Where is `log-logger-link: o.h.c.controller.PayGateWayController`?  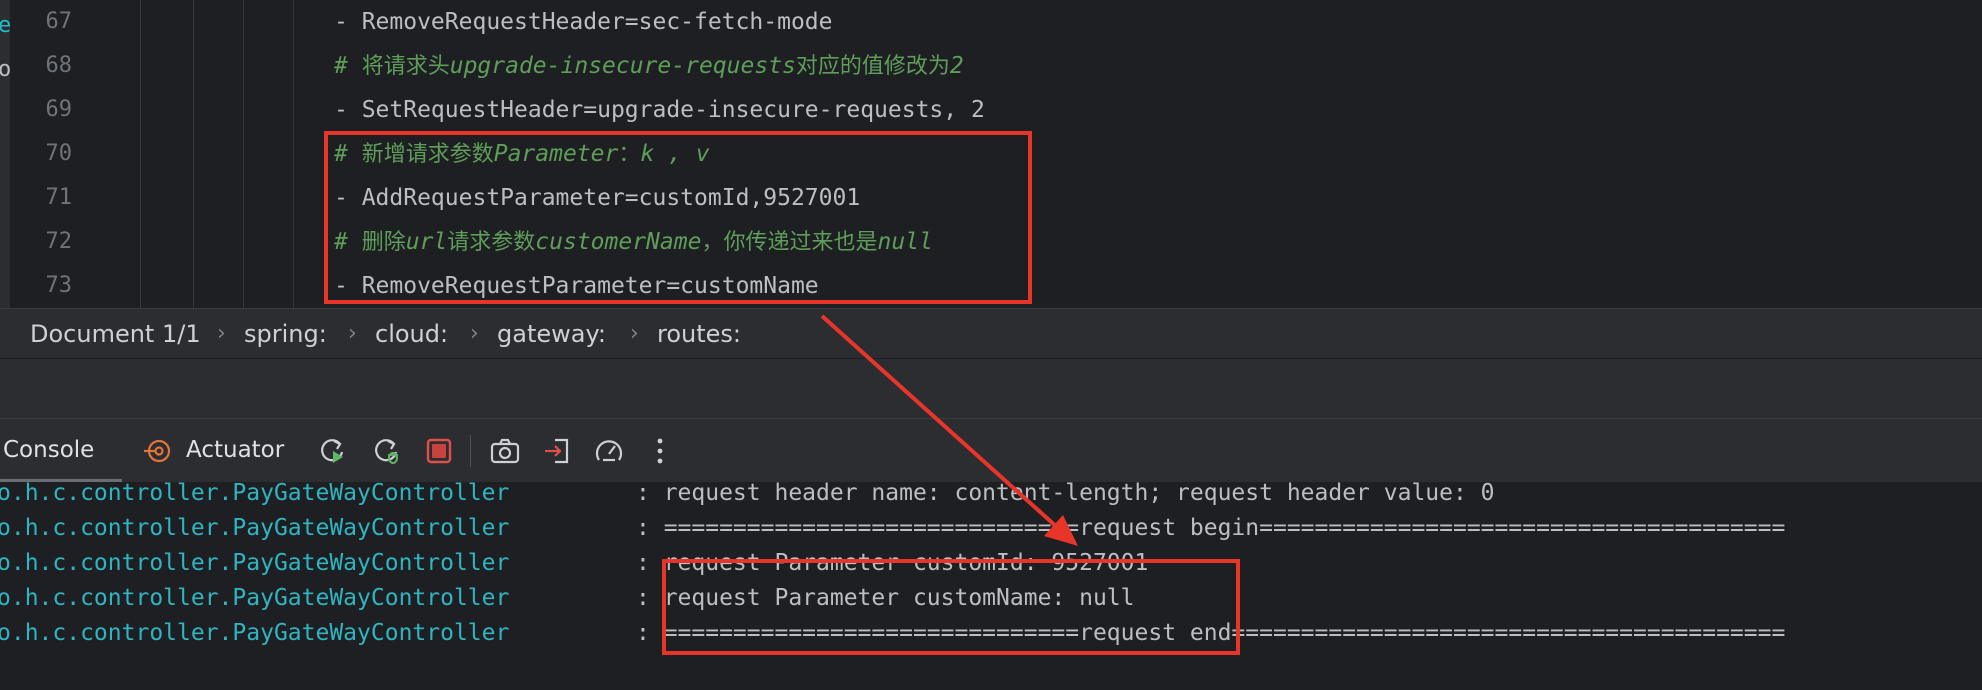
log-logger-link: o.h.c.controller.PayGateWayController is located at coordinates (254, 633).